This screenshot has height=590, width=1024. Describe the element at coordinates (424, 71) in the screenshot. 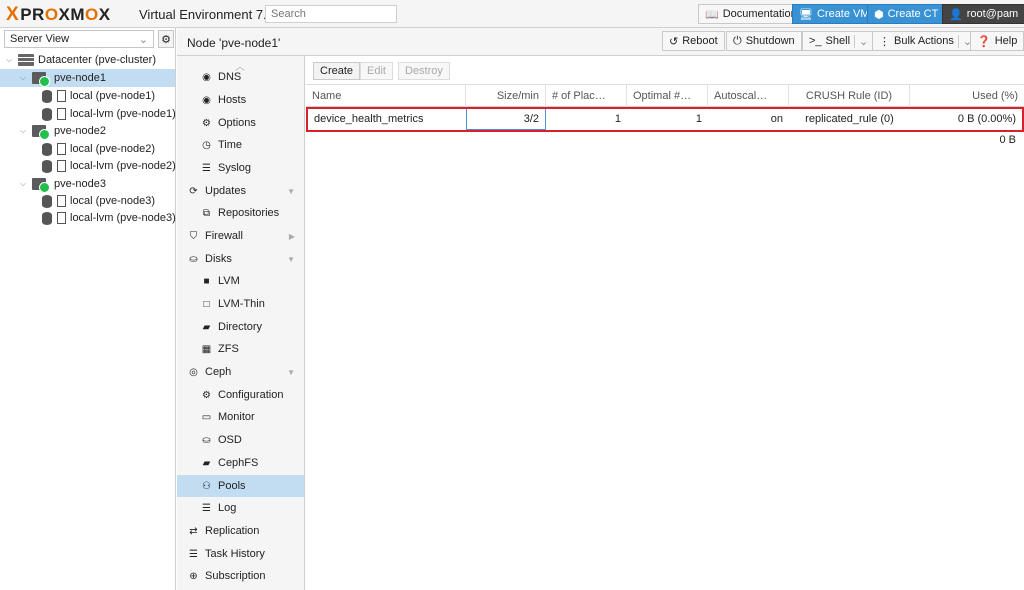

I see `destroy-button: Destroy` at that location.